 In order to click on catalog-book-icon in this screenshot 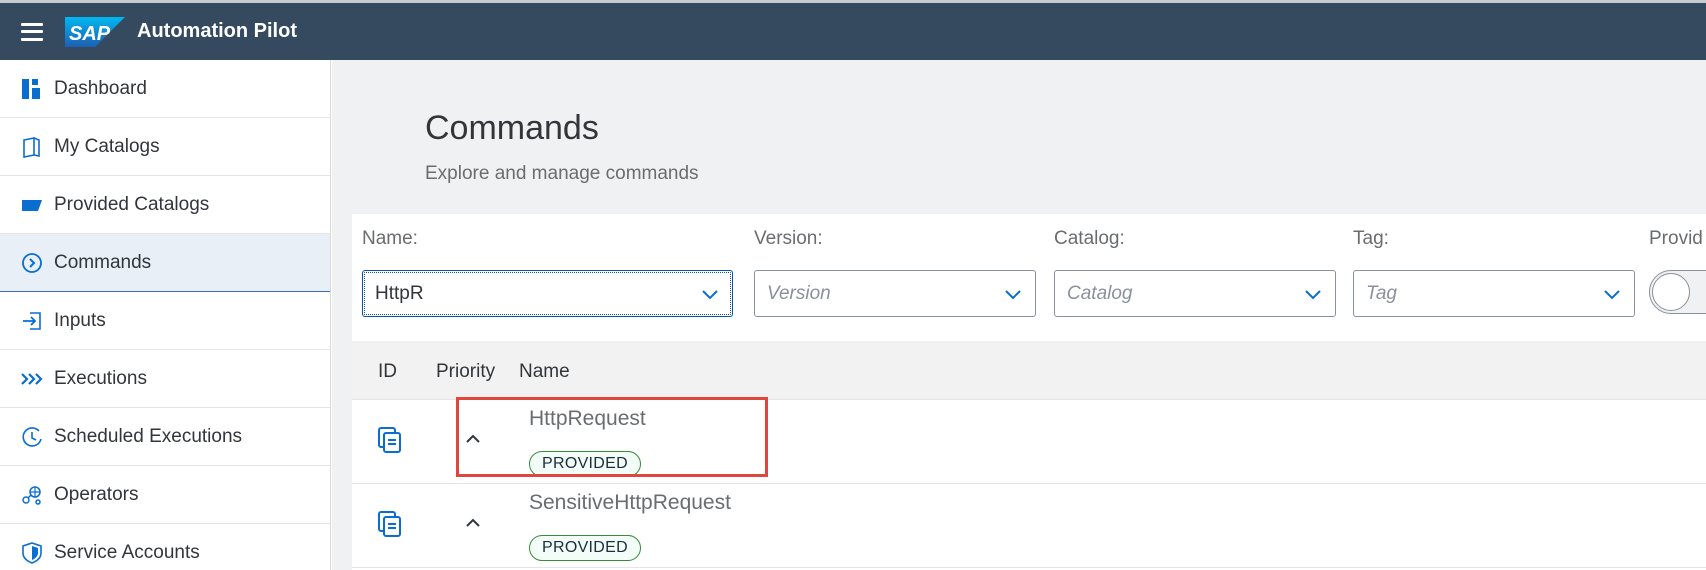, I will do `click(32, 147)`.